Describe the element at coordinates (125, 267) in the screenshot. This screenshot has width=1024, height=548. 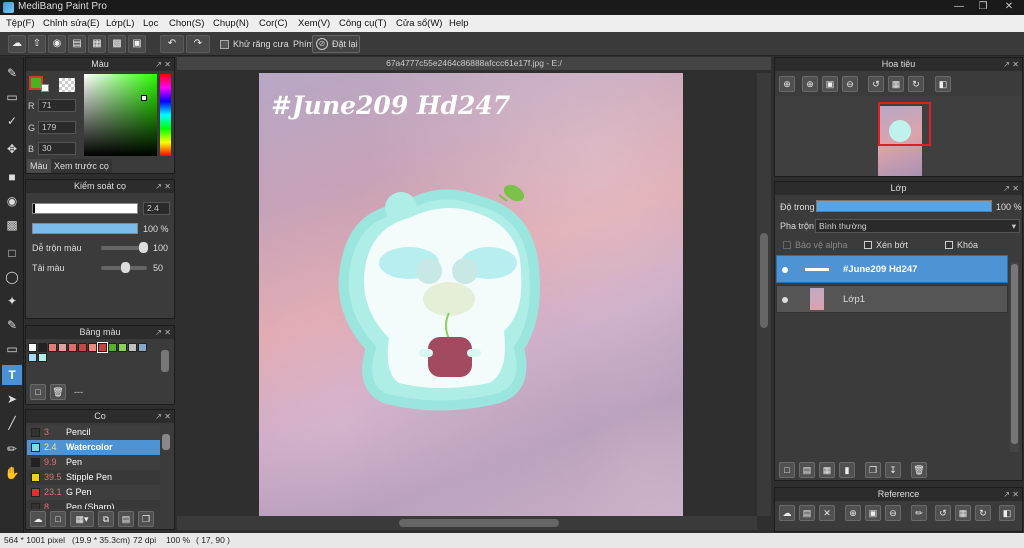
I see `reload-slider-thumb` at that location.